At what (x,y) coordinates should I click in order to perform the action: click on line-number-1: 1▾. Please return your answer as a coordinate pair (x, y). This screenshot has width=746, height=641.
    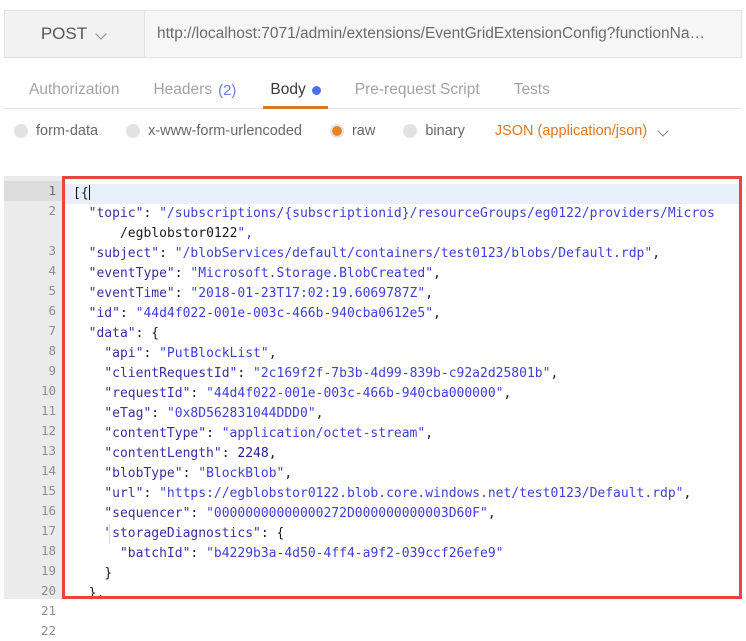
    Looking at the image, I should click on (38, 191).